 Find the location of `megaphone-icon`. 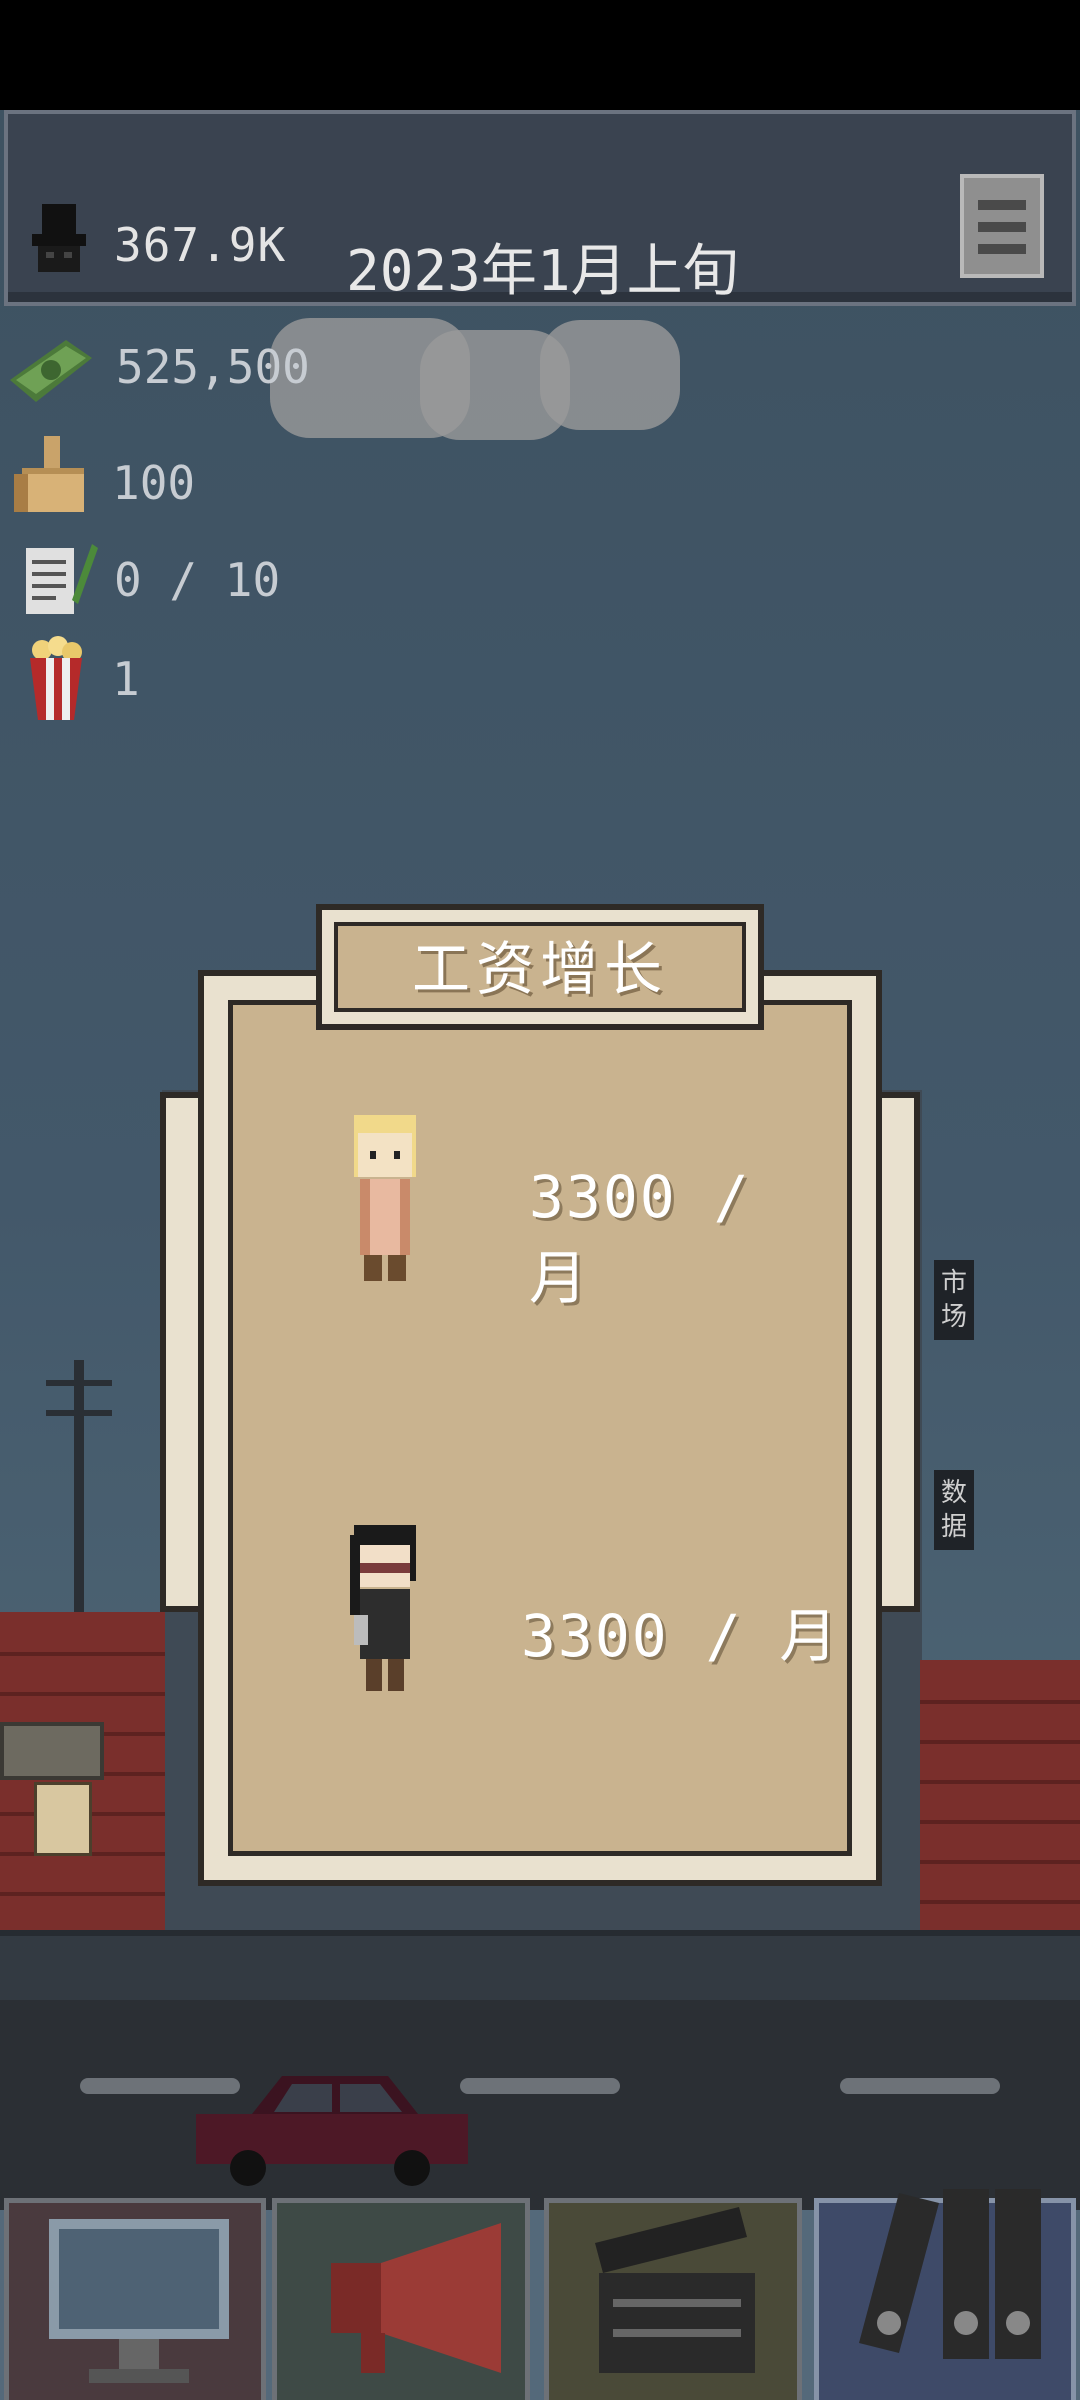

megaphone-icon is located at coordinates (416, 2298).